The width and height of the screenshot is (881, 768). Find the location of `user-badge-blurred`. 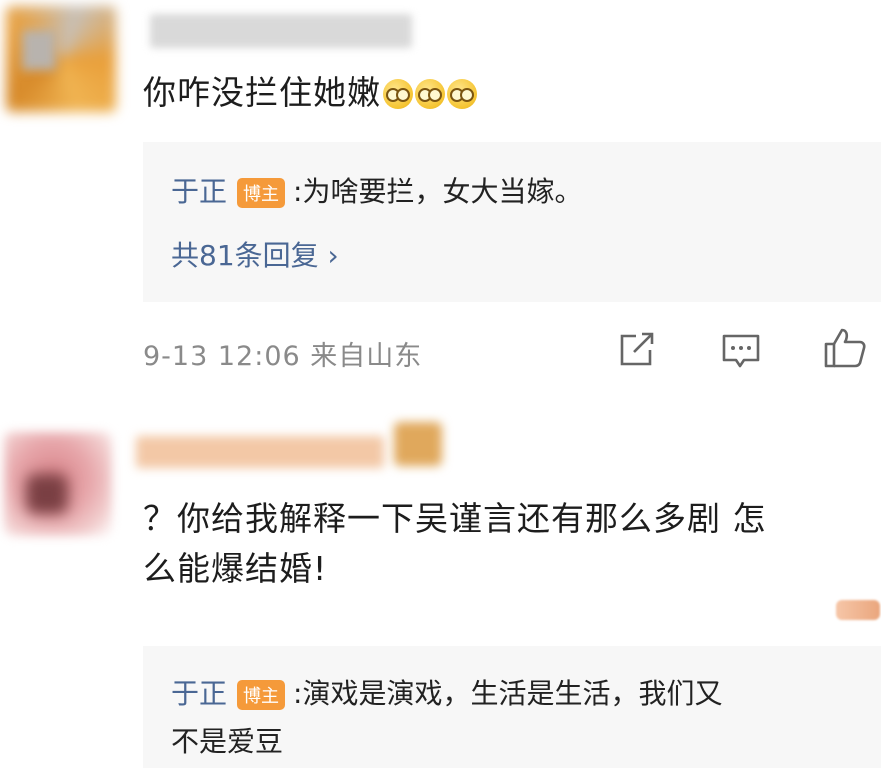

user-badge-blurred is located at coordinates (418, 444).